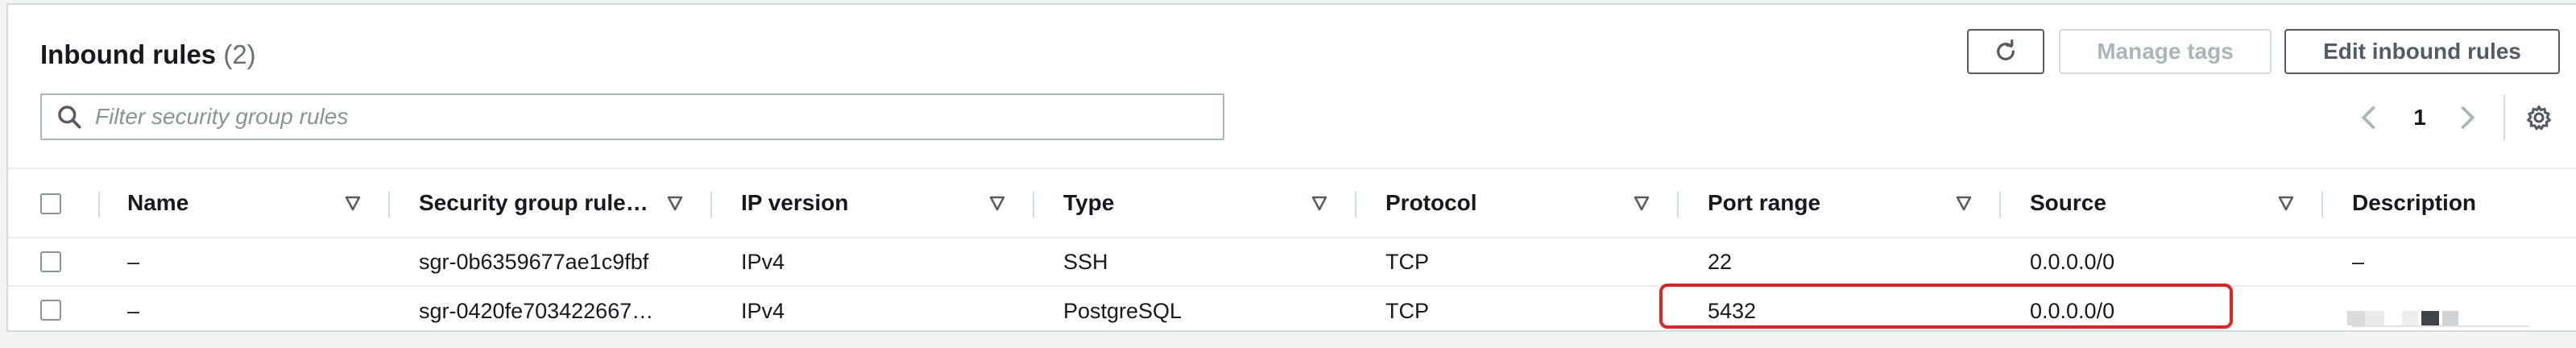  I want to click on select-all-checkbox, so click(50, 203).